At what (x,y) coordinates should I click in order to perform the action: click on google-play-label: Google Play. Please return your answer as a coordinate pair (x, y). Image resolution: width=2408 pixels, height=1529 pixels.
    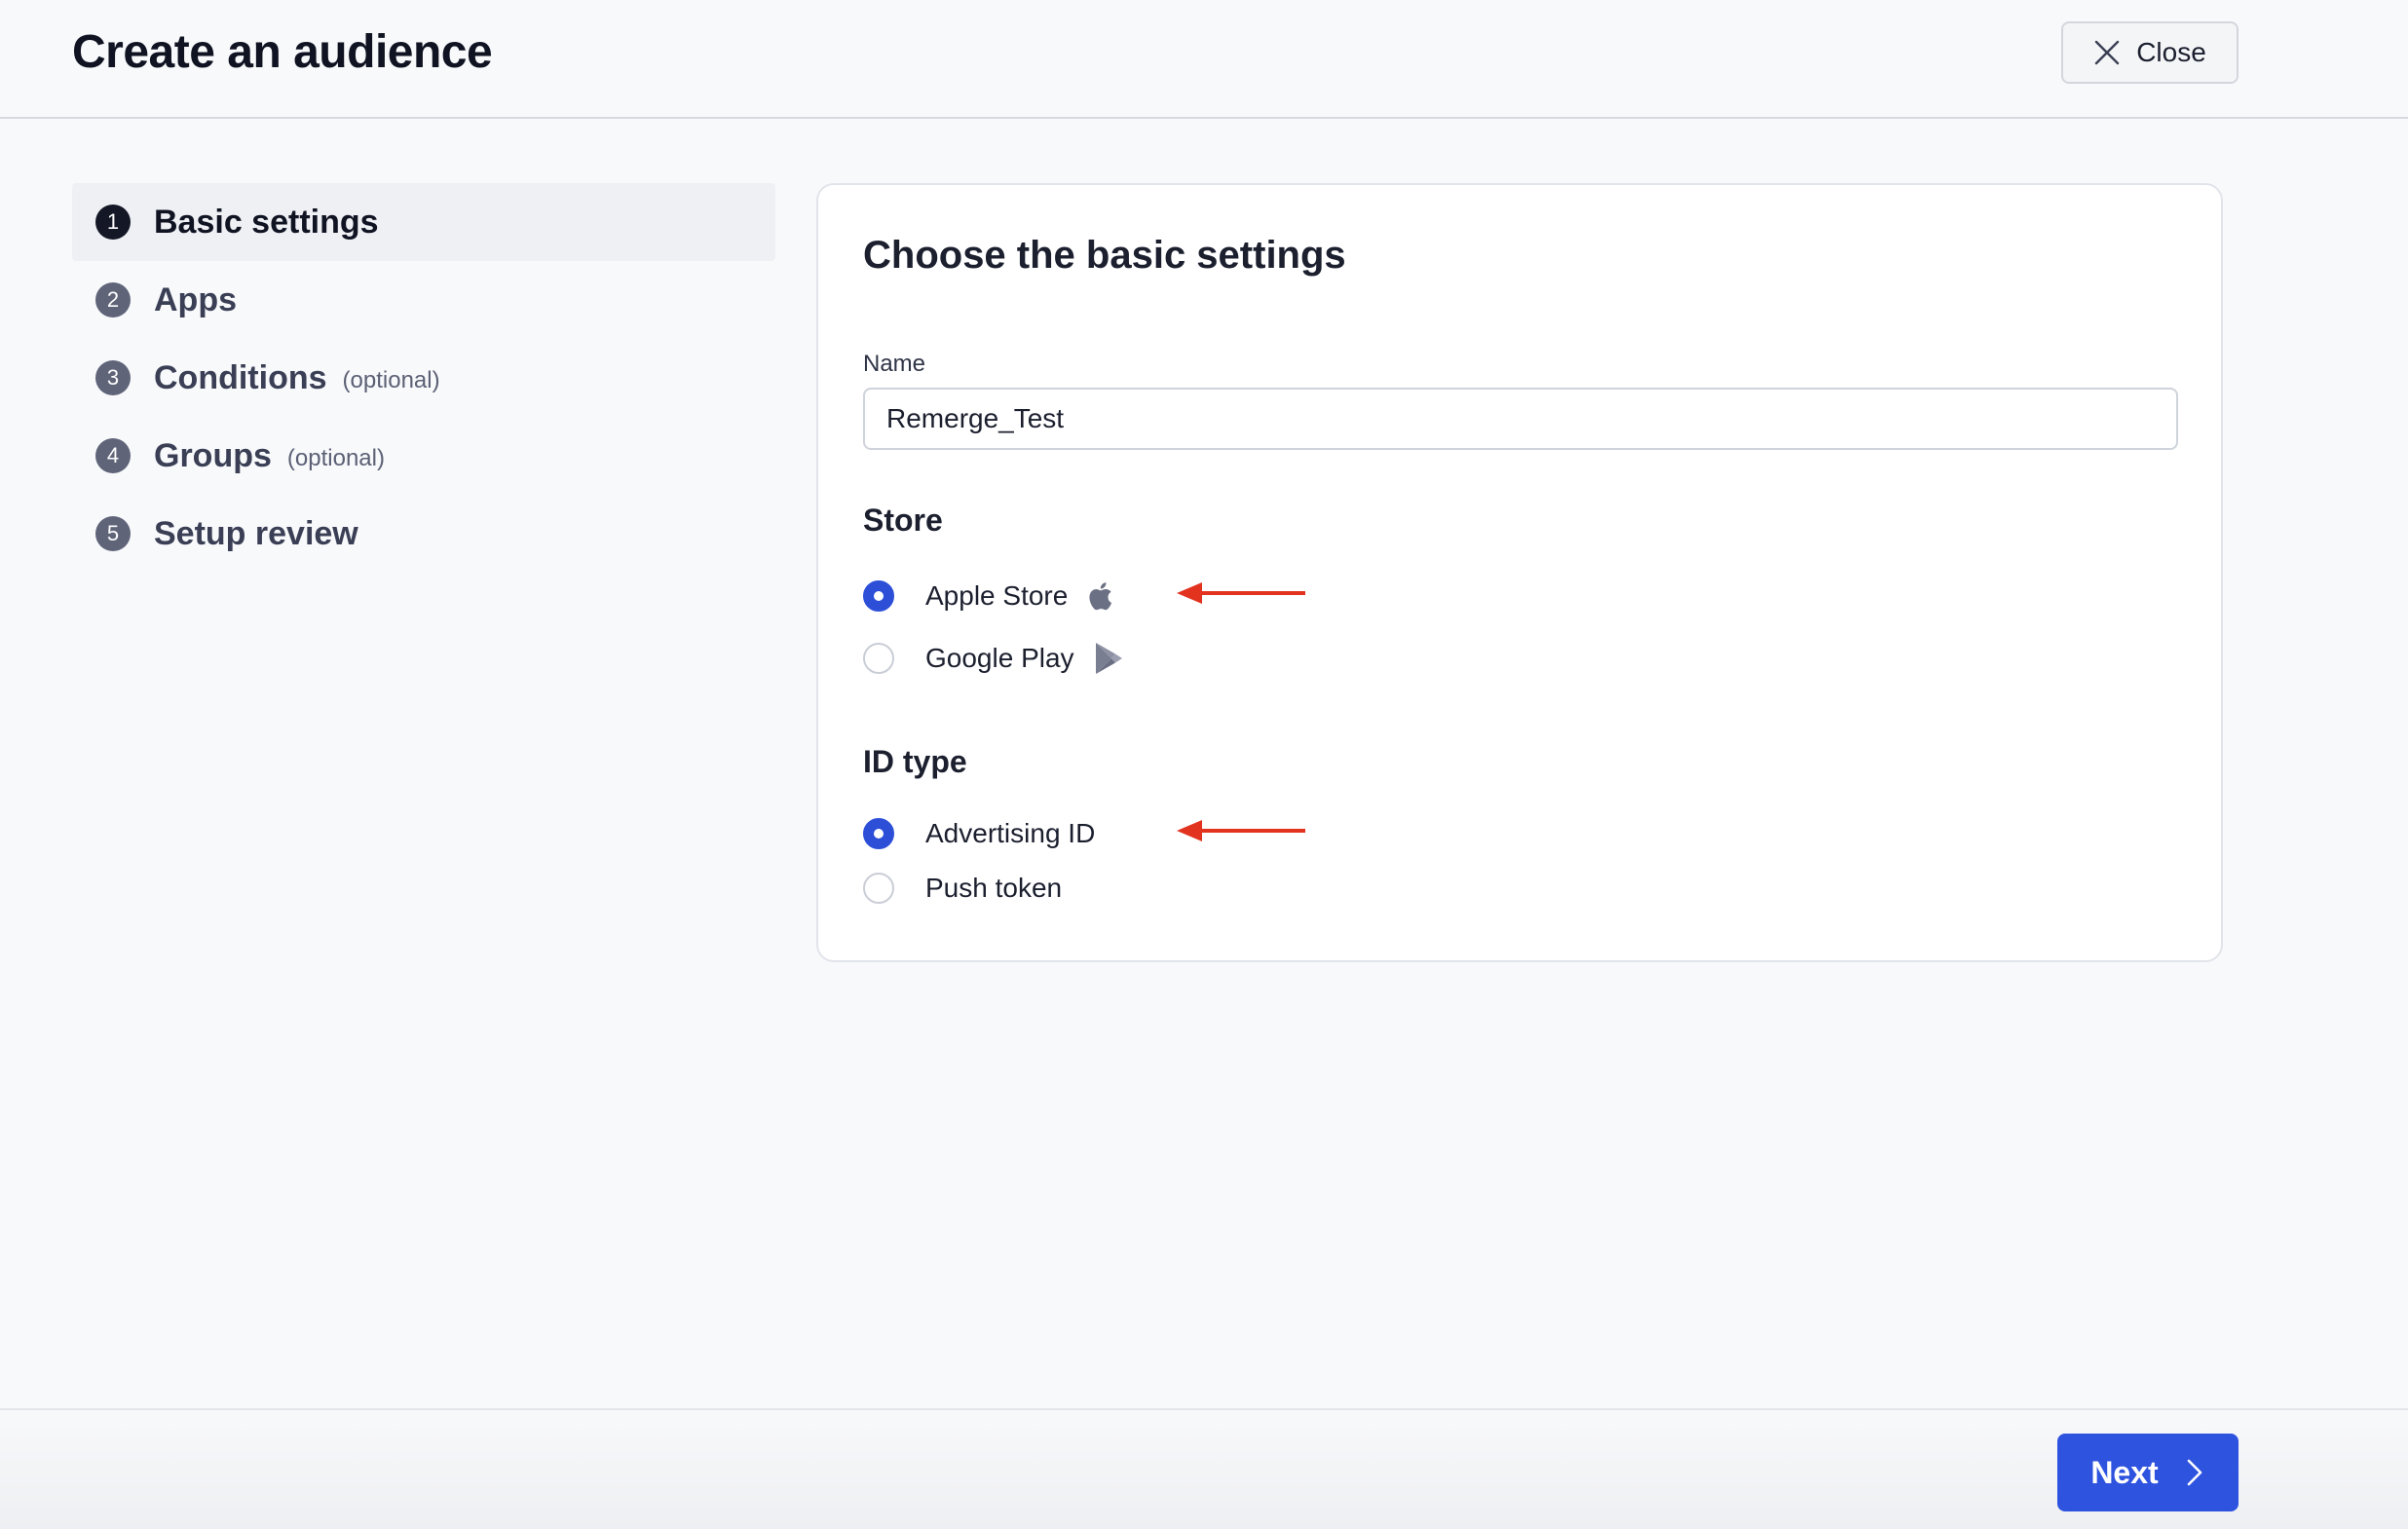
    Looking at the image, I should click on (999, 658).